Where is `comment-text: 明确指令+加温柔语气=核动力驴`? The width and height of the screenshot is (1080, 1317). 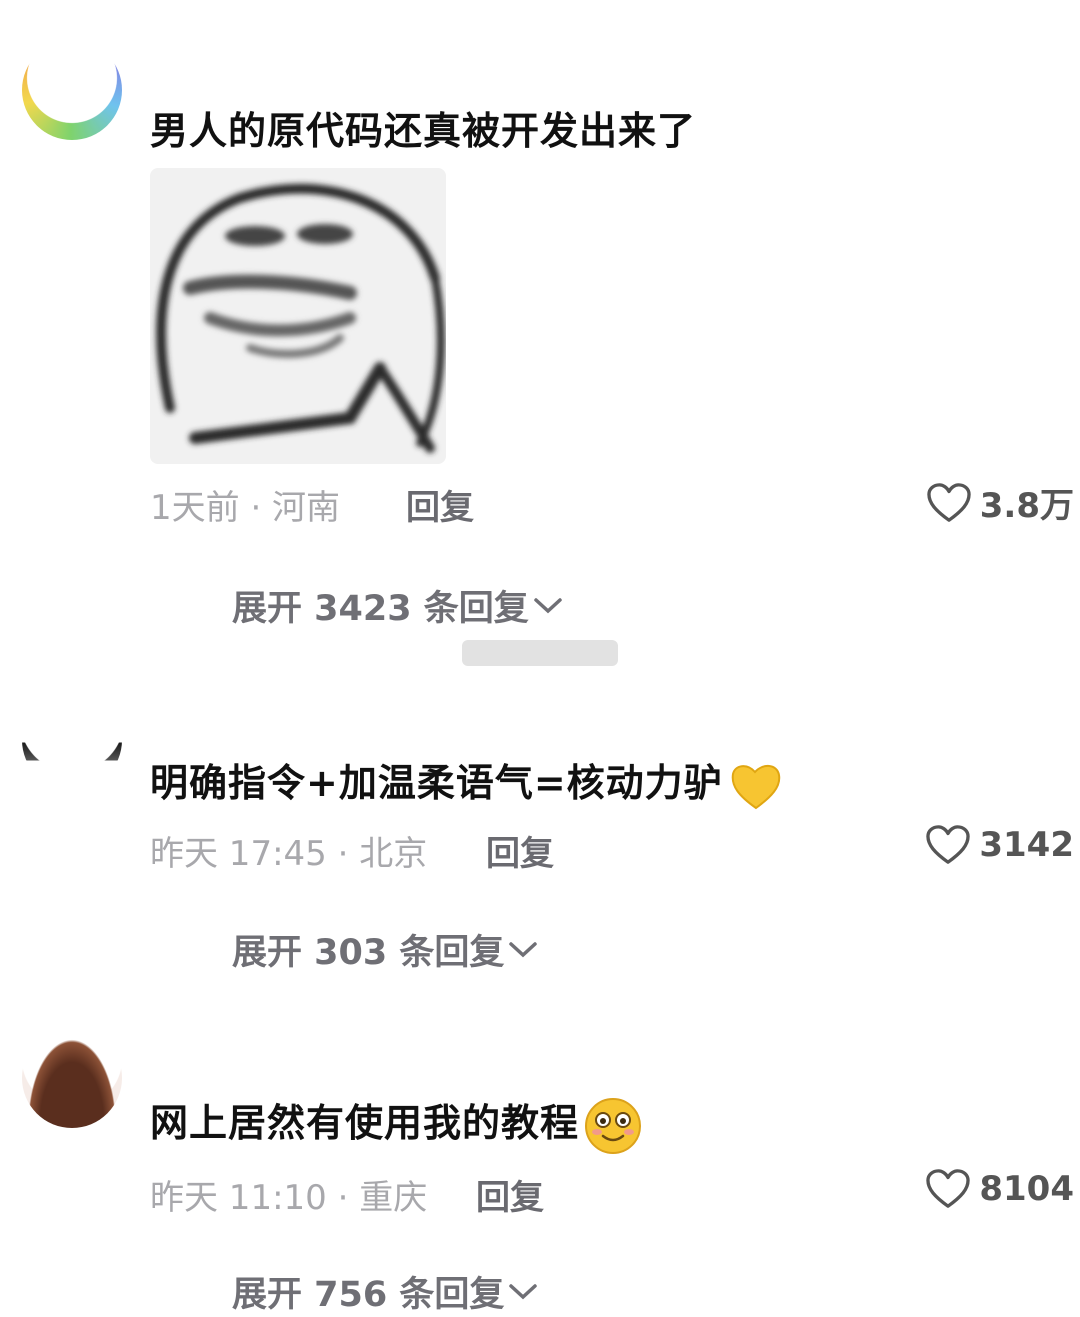 comment-text: 明确指令+加温柔语气=核动力驴 is located at coordinates (467, 782).